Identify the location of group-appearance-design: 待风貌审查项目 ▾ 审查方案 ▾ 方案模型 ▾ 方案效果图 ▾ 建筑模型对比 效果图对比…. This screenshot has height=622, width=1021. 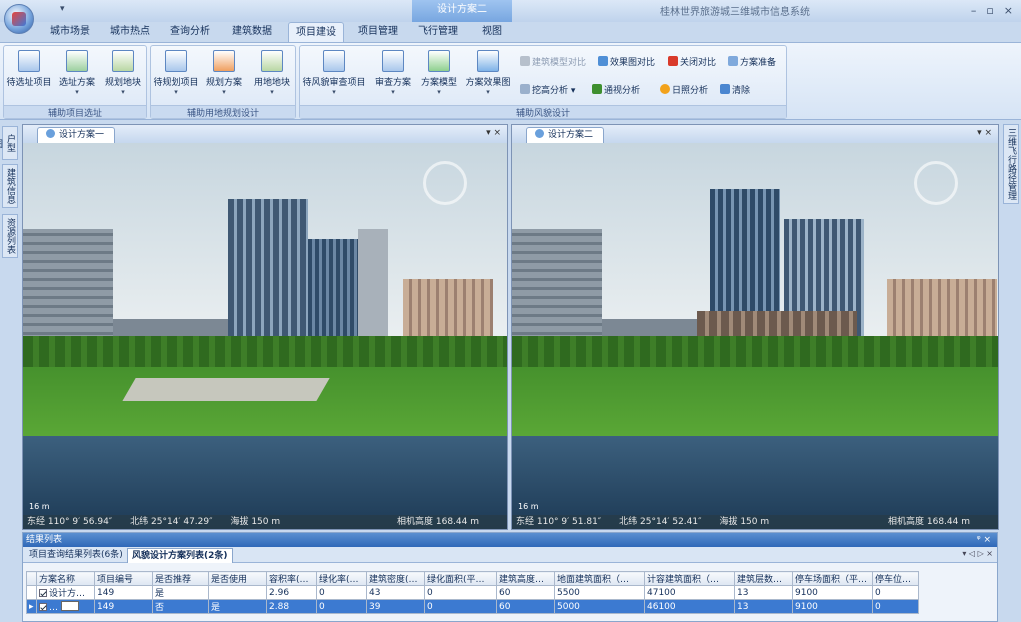
(543, 82).